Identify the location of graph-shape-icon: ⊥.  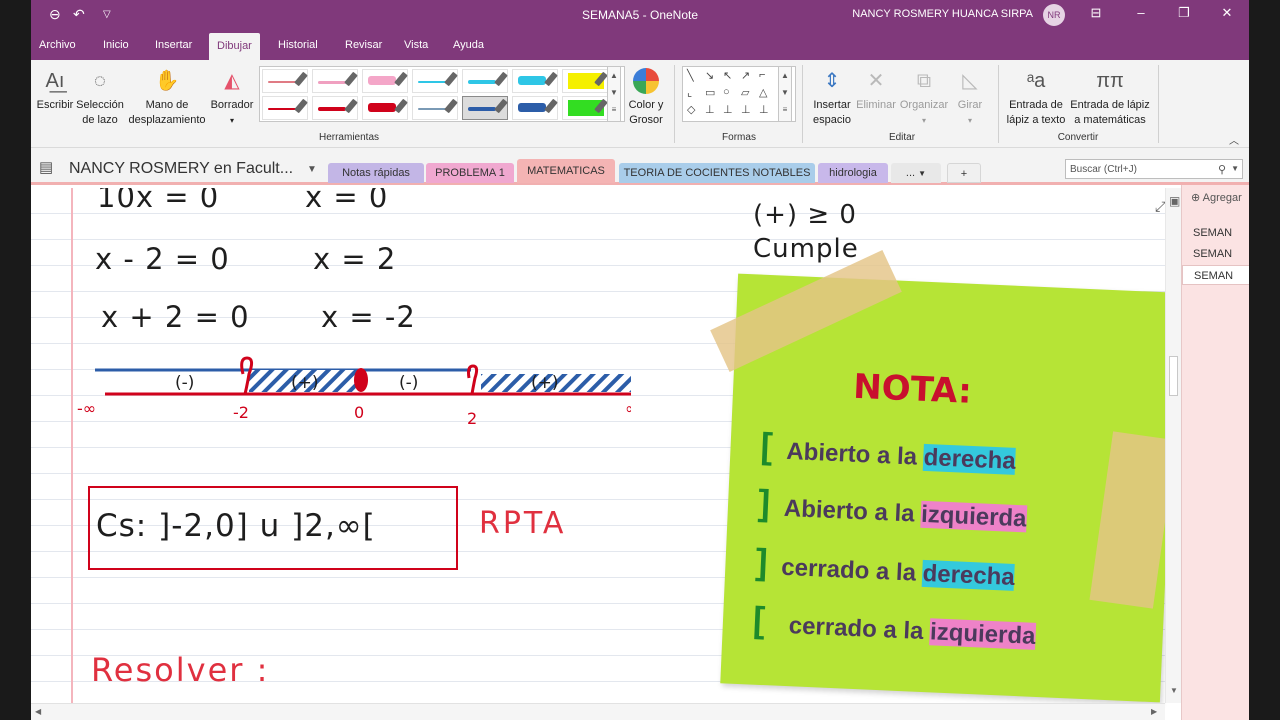
(710, 109).